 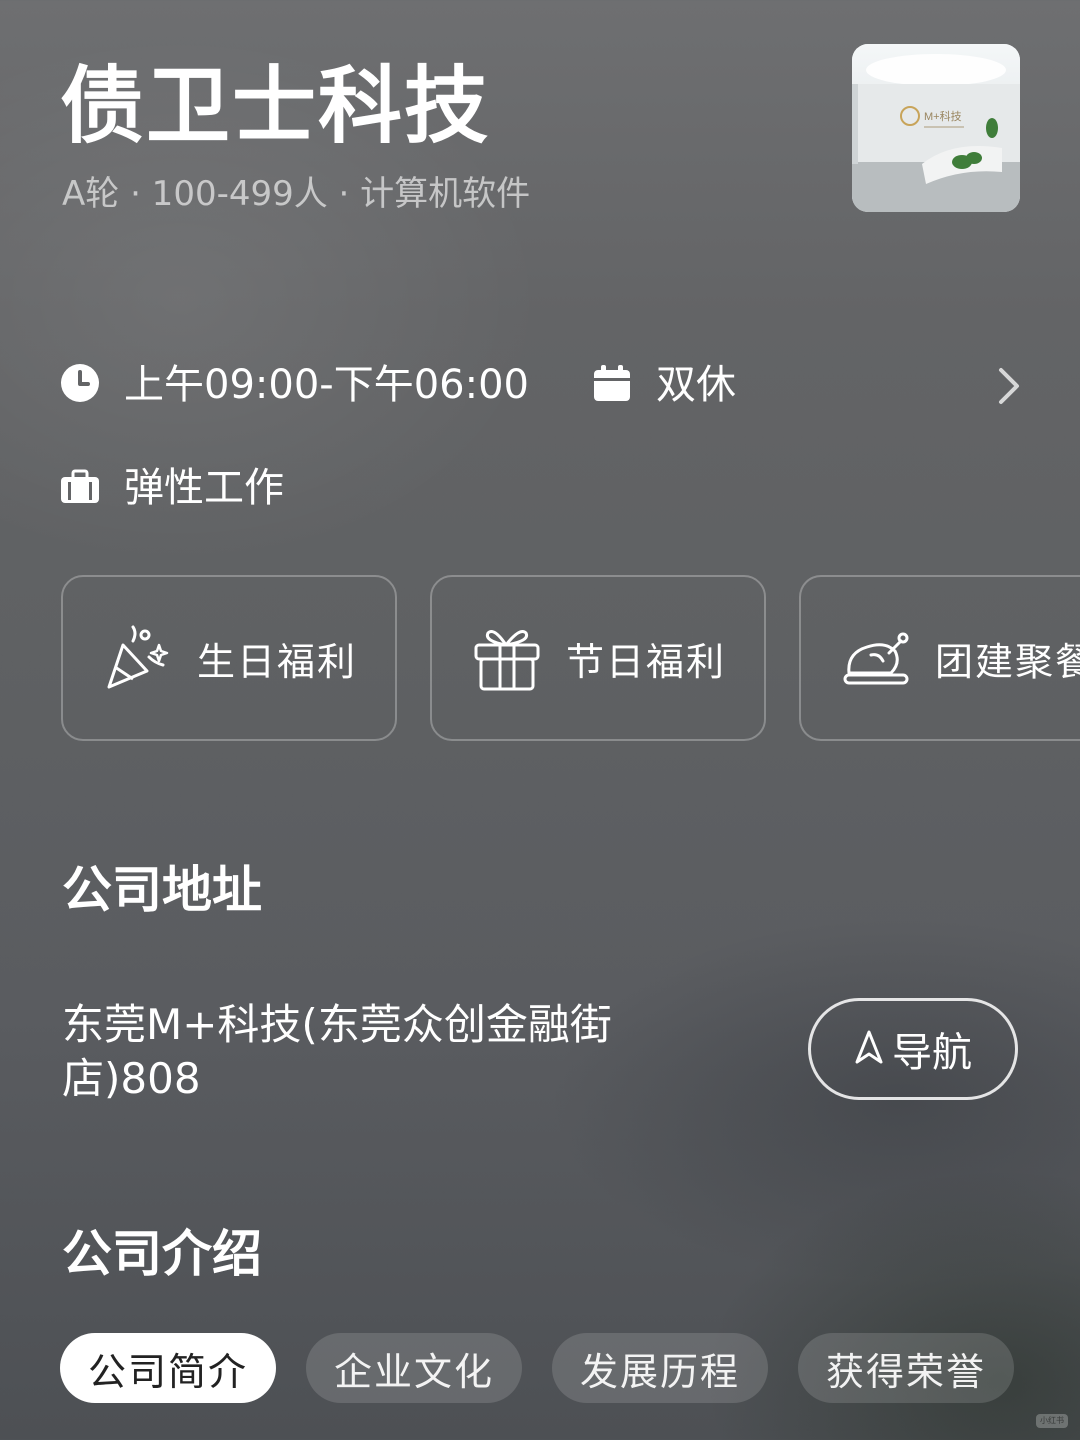 I want to click on benefit-card-holiday: 节日福利, so click(x=598, y=658).